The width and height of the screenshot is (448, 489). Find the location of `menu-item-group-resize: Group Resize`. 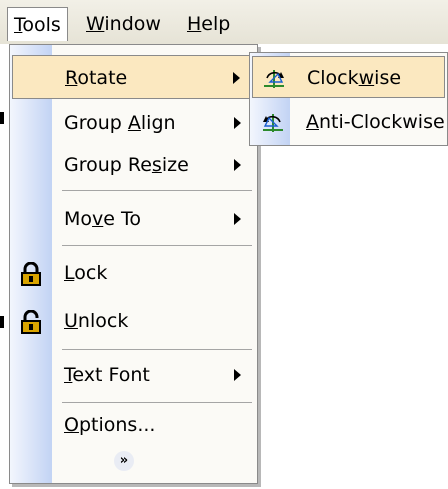

menu-item-group-resize: Group Resize is located at coordinates (133, 165).